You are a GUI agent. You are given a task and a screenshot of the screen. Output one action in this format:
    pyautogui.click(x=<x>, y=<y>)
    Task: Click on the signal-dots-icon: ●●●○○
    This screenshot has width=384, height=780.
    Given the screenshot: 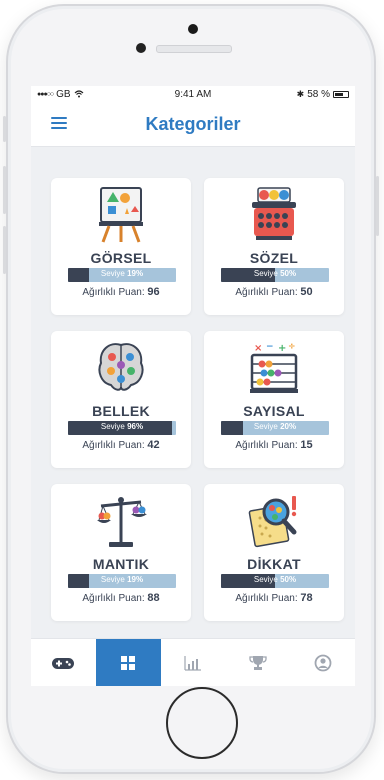 What is the action you would take?
    pyautogui.click(x=45, y=94)
    